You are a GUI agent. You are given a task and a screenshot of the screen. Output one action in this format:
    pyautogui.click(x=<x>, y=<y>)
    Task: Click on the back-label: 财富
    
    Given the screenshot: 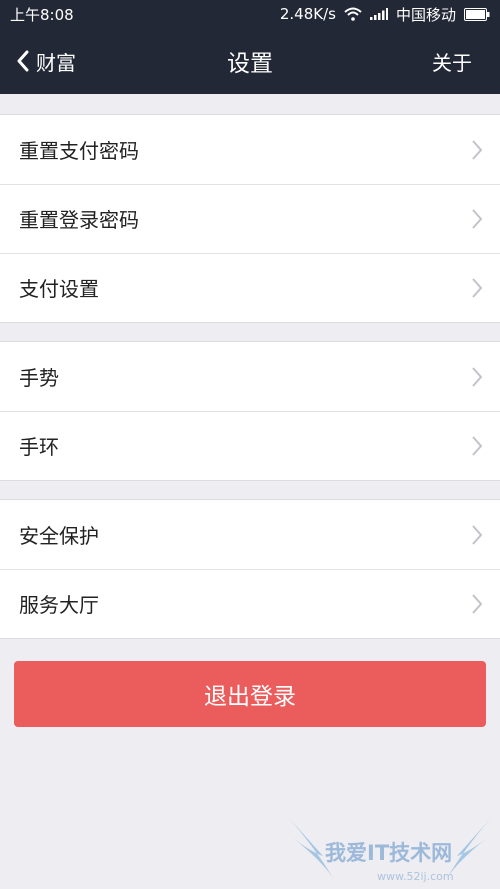 What is the action you would take?
    pyautogui.click(x=56, y=62)
    